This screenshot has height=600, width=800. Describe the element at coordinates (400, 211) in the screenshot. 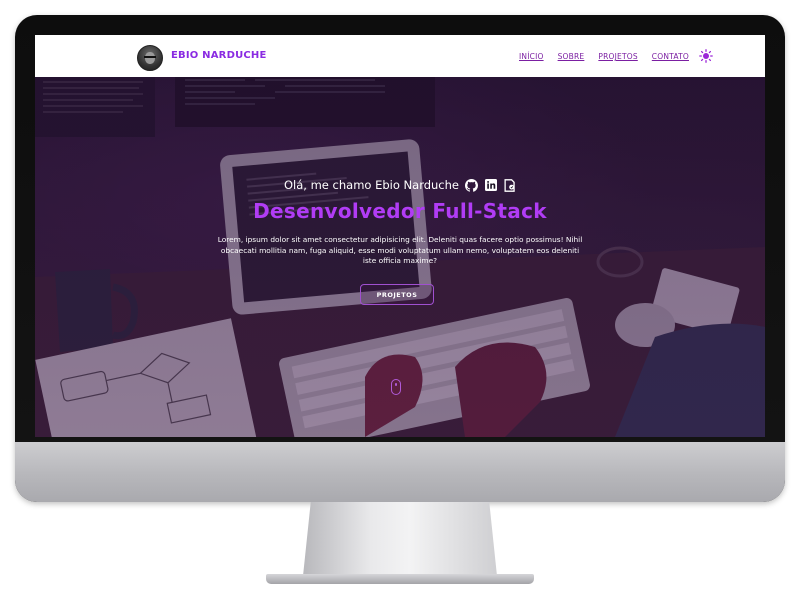

I see `role-title: Desenvolvedor Full-Stack` at that location.